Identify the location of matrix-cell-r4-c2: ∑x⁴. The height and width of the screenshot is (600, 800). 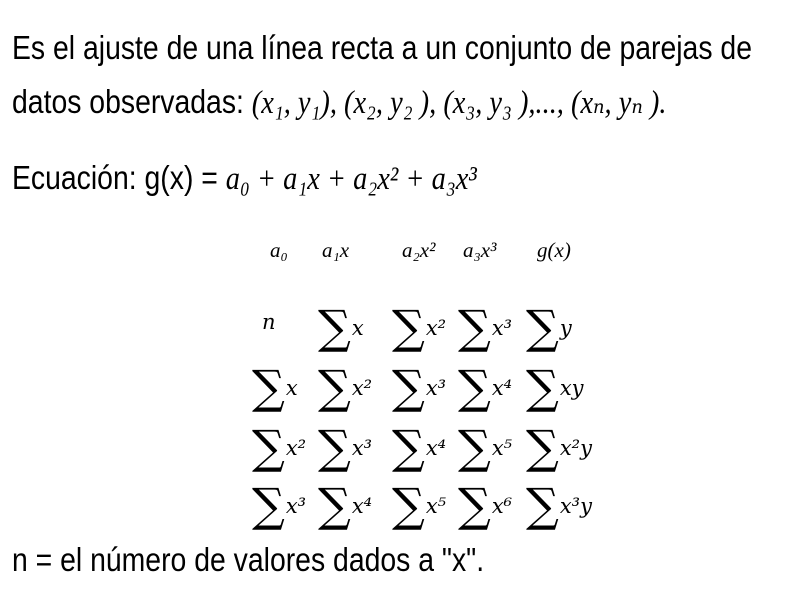
(345, 505).